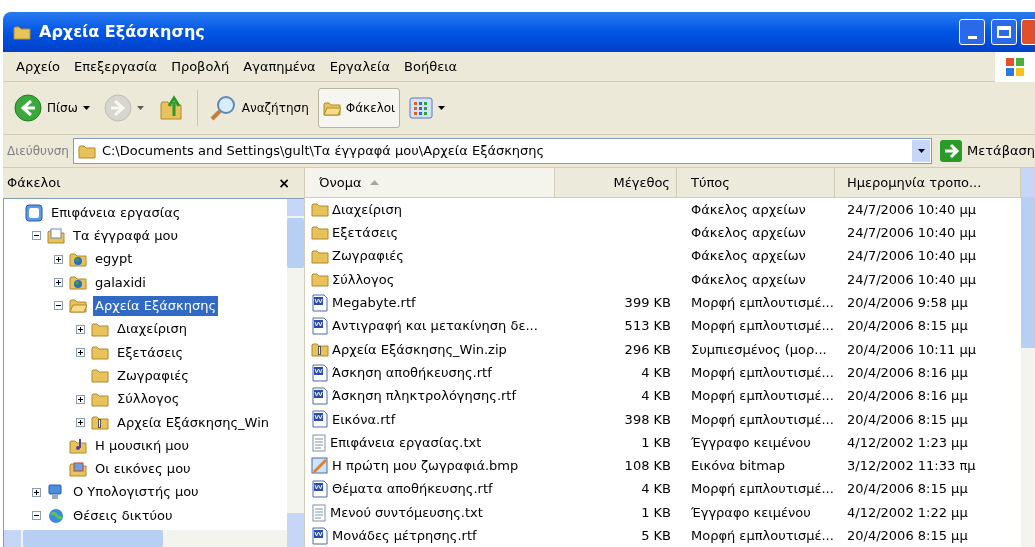 This screenshot has width=1035, height=547. What do you see at coordinates (148, 399) in the screenshot?
I see `tree-item: Σύλλογος` at bounding box center [148, 399].